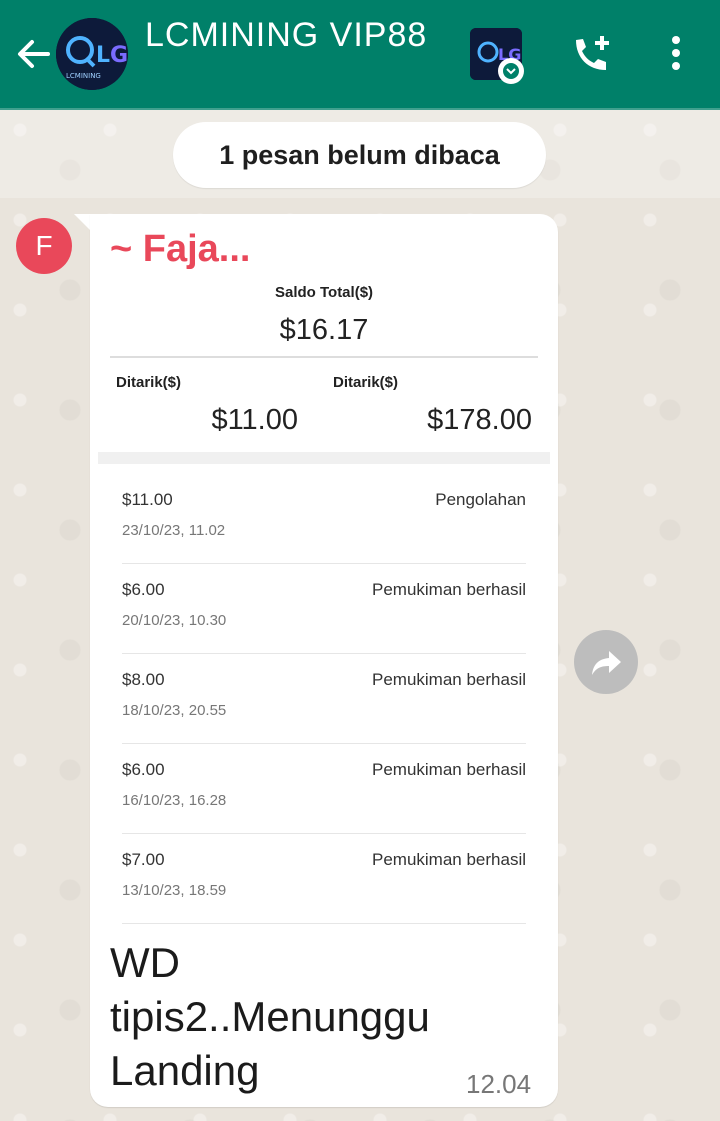 The height and width of the screenshot is (1121, 720). Describe the element at coordinates (174, 800) in the screenshot. I see `transaction-date: 16/10/23, 16.28` at that location.